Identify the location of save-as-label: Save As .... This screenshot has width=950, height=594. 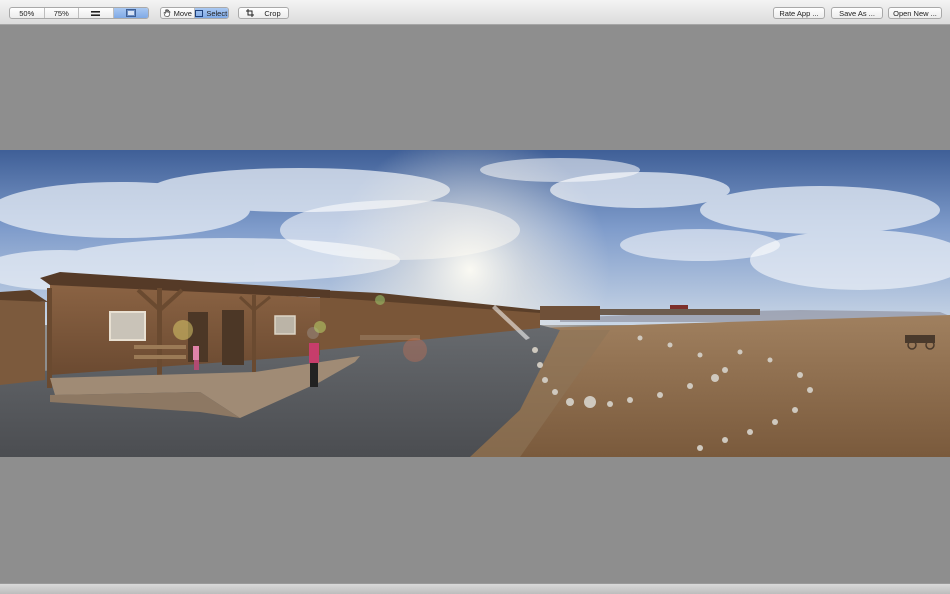
(857, 13).